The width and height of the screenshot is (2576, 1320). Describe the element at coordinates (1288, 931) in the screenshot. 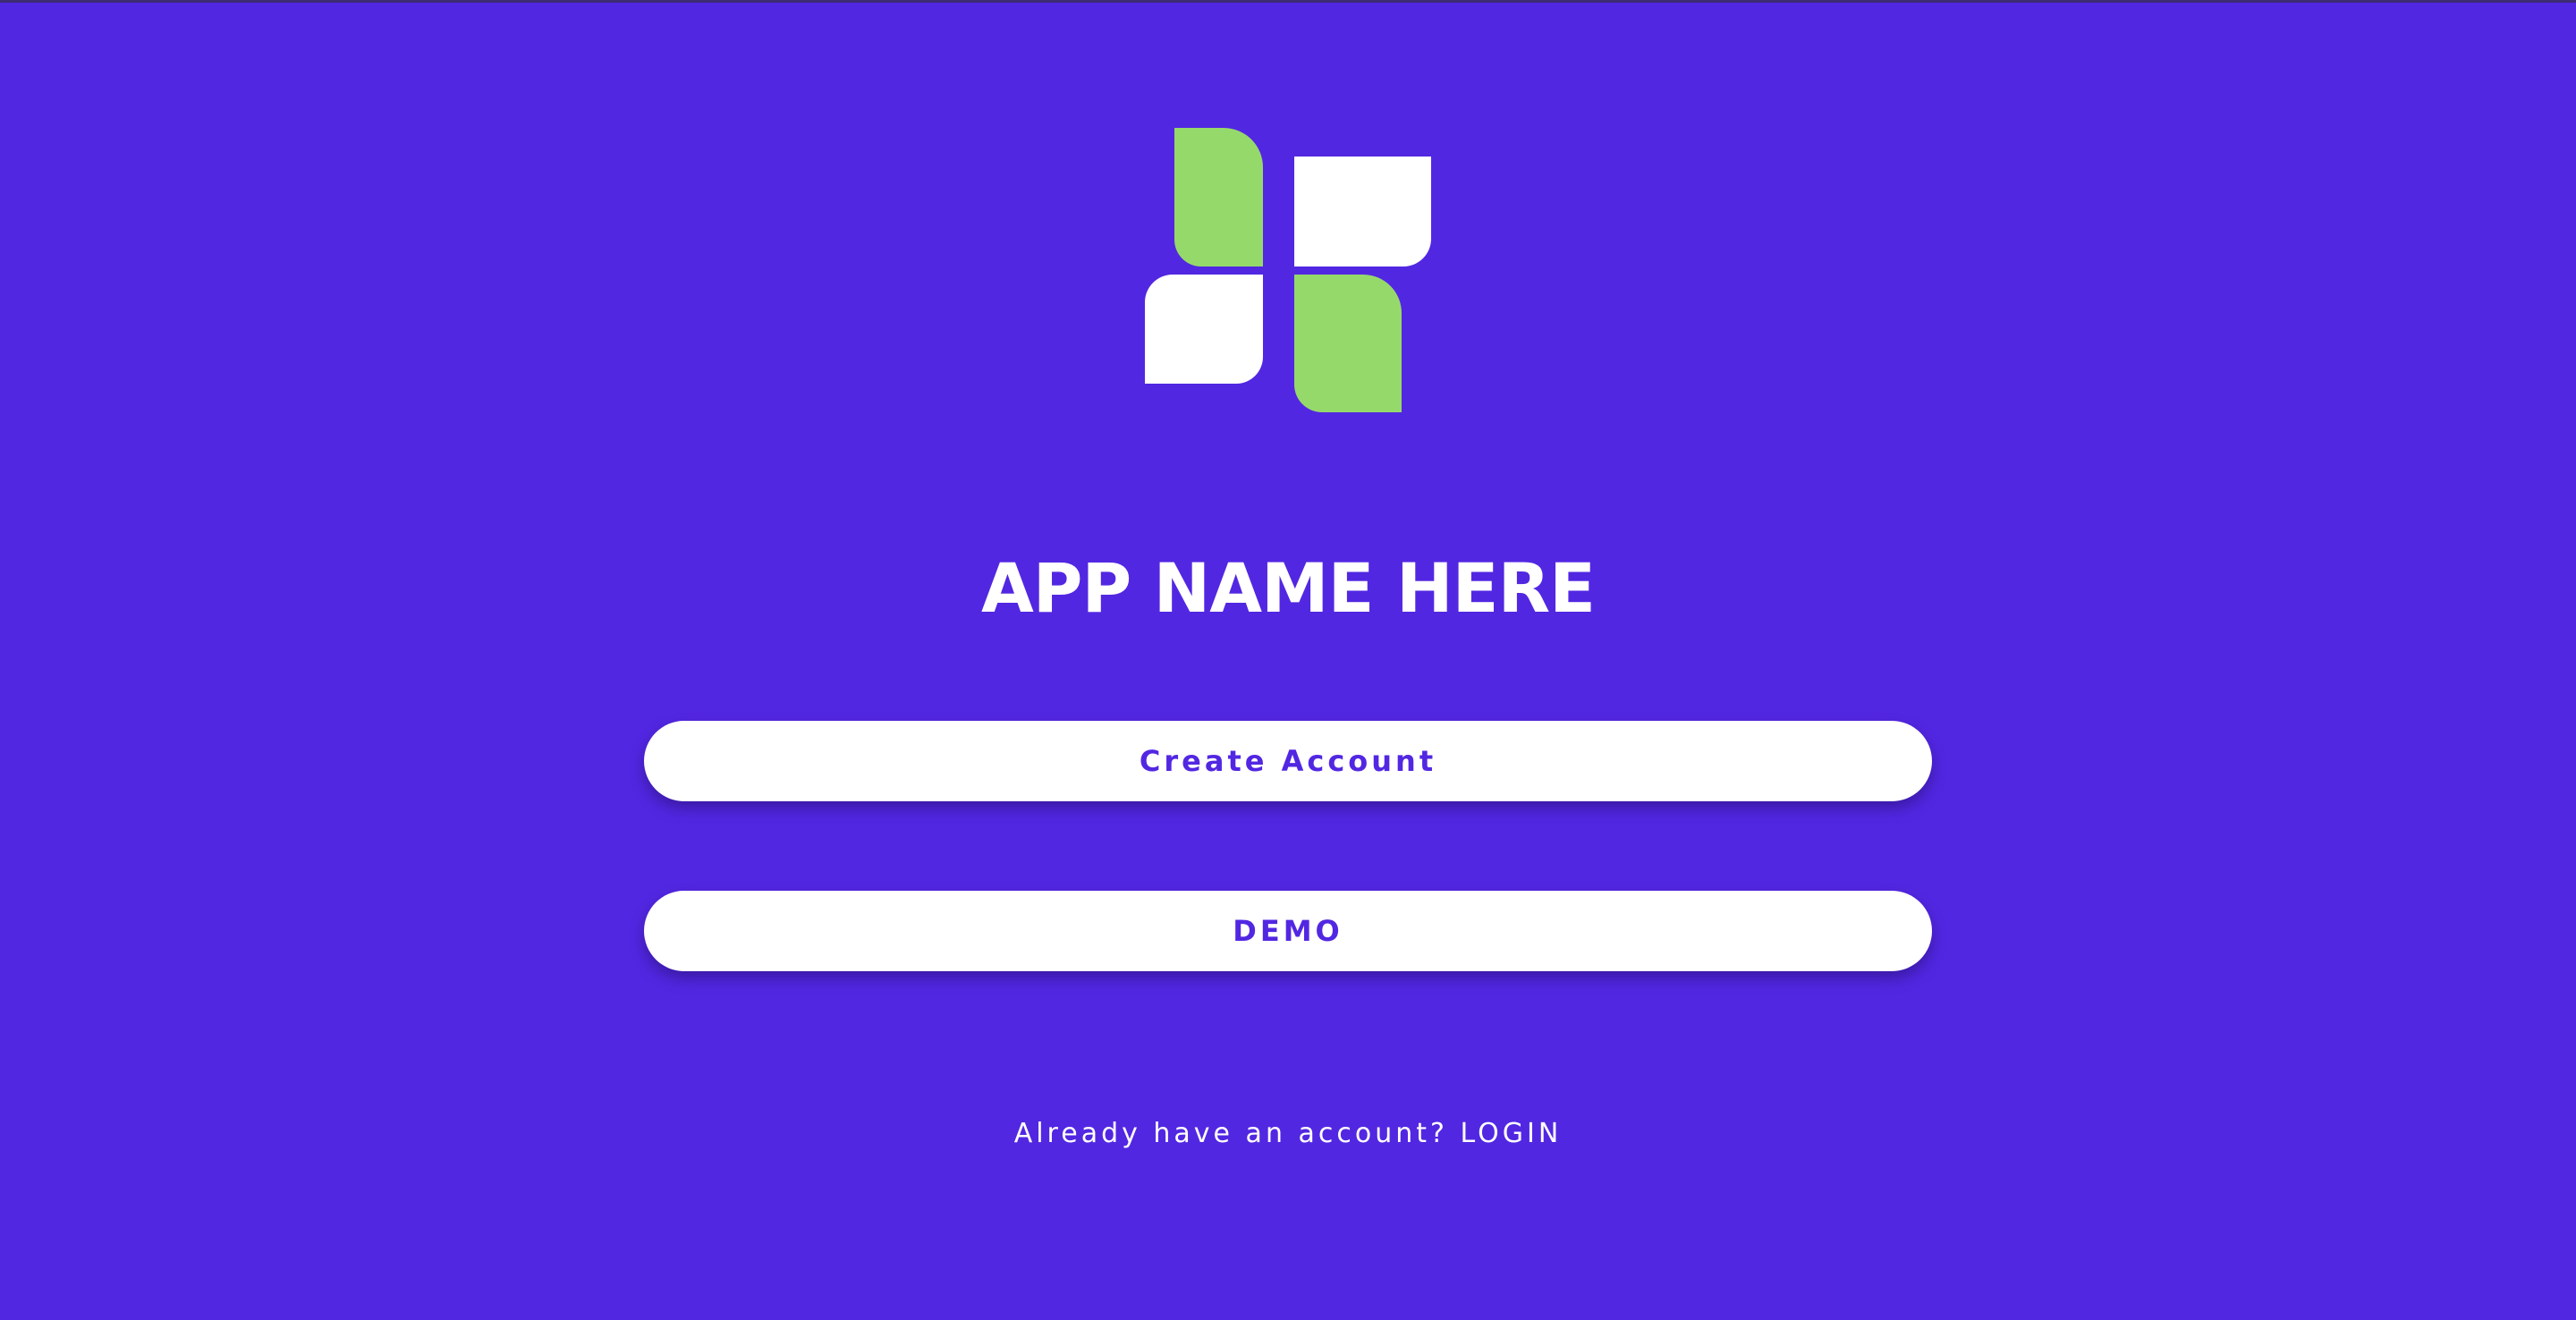

I see `demo-button: DEMO` at that location.